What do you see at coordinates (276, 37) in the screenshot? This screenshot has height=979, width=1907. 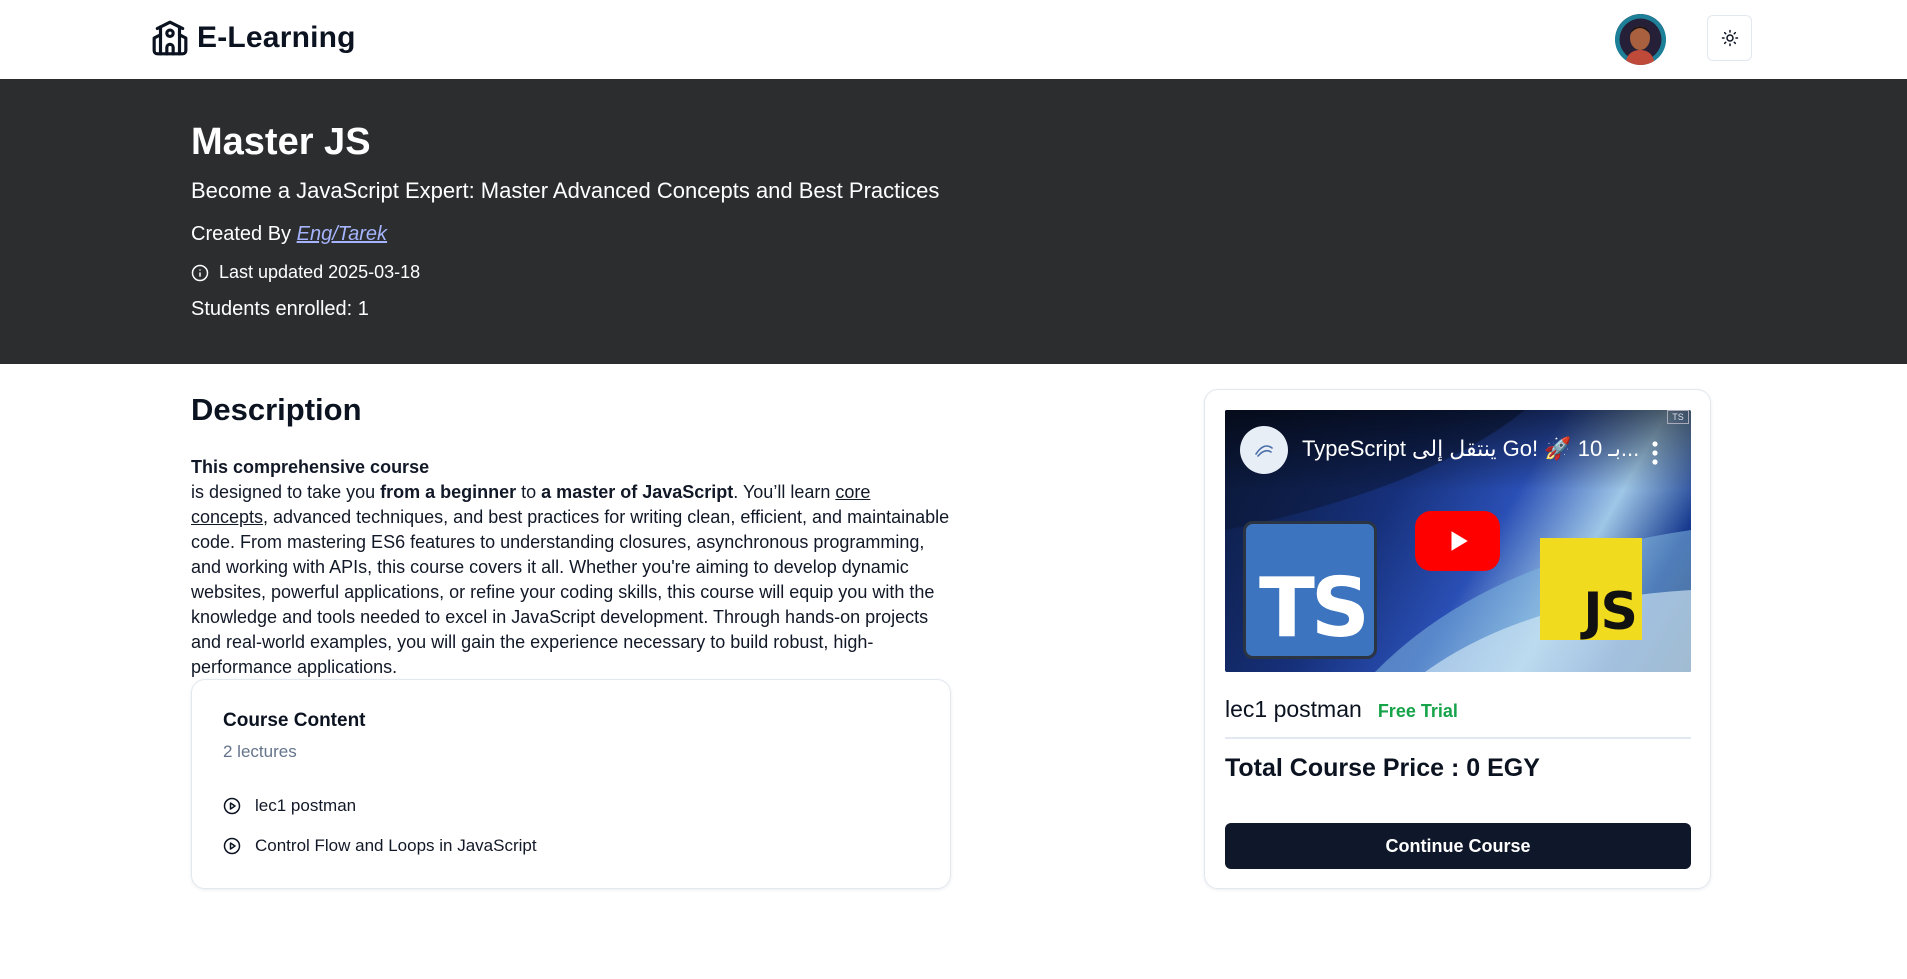 I see `brand-name: E-Learning` at bounding box center [276, 37].